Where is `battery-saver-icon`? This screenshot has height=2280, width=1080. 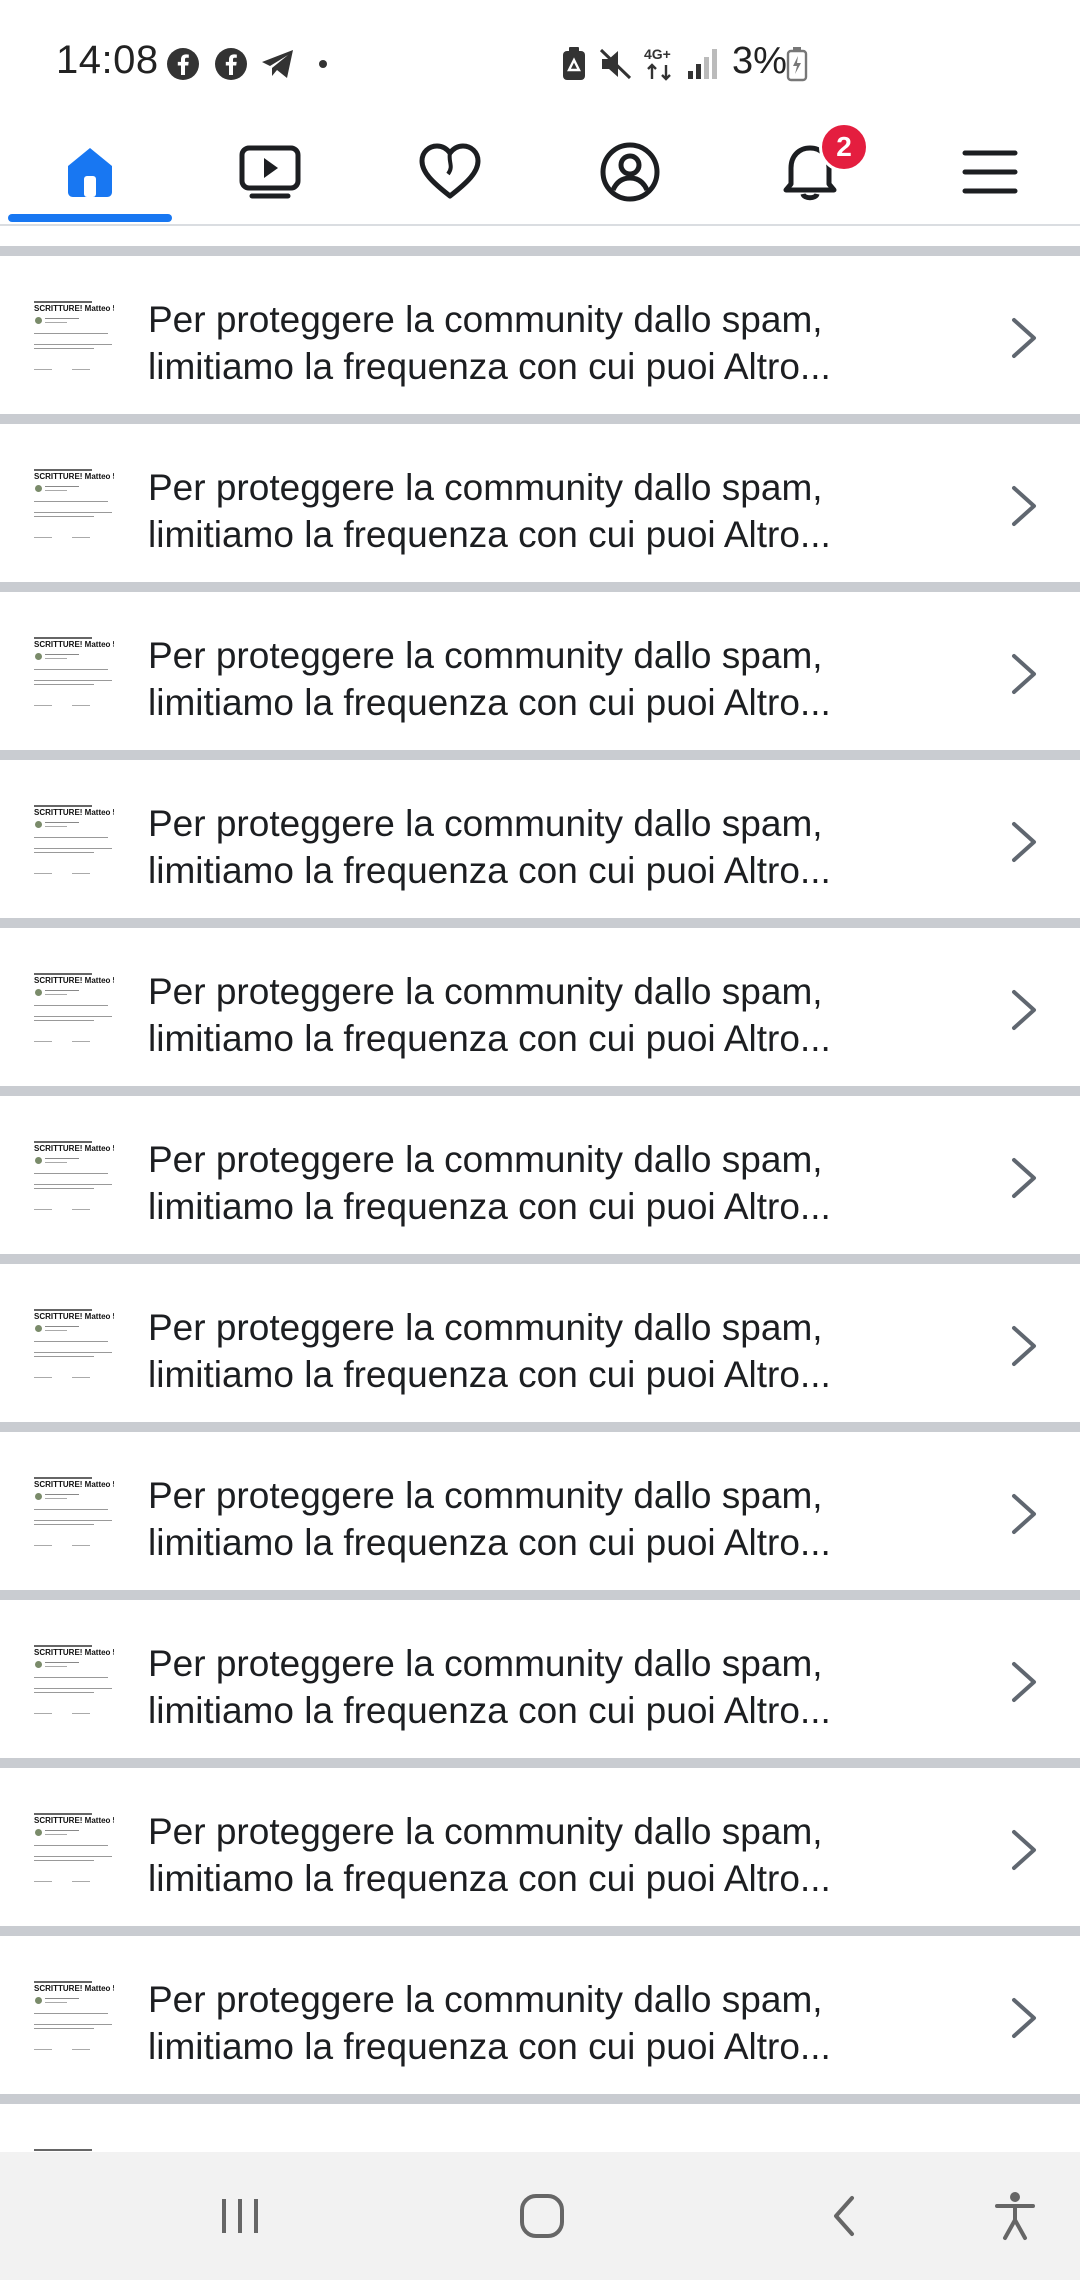 battery-saver-icon is located at coordinates (574, 64).